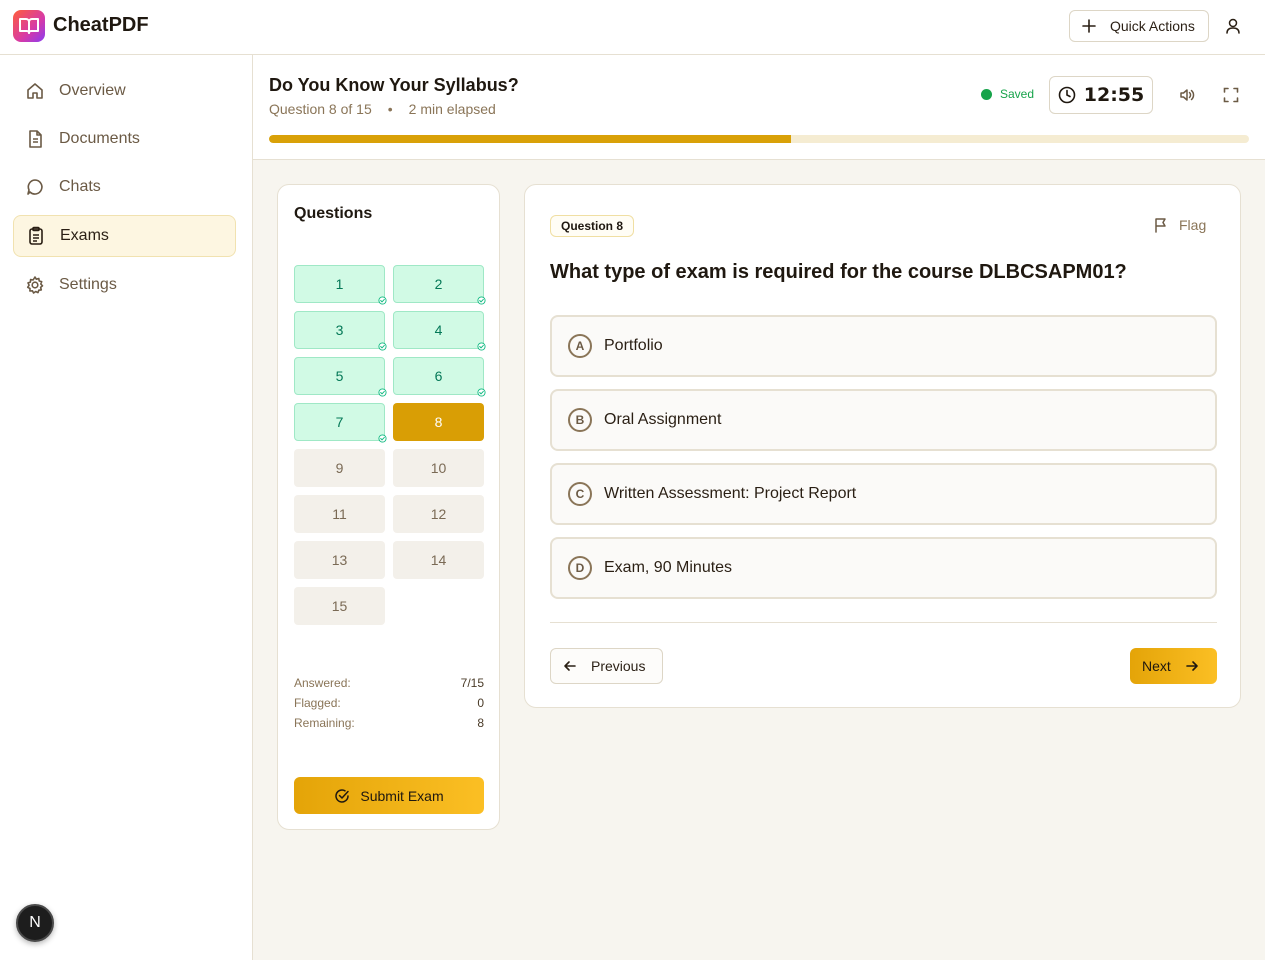 Image resolution: width=1265 pixels, height=960 pixels. I want to click on quick-actions-label: Quick Actions, so click(1152, 26).